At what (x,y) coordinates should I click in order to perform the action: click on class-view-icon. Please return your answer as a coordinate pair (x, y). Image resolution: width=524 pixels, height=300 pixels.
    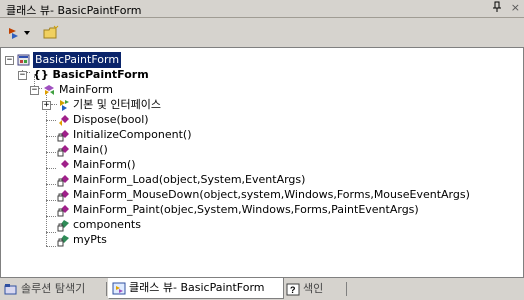
    Looking at the image, I should click on (119, 288).